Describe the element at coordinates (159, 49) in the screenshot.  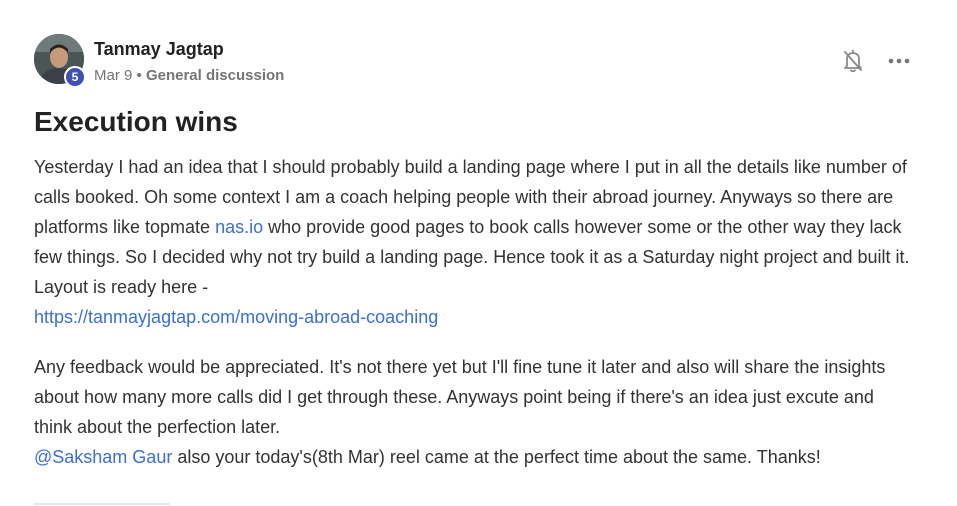
I see `author-name: Tanmay Jagtap` at that location.